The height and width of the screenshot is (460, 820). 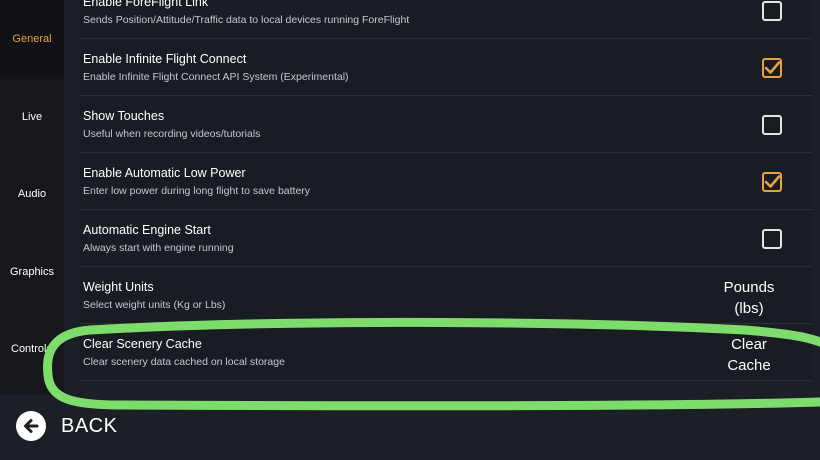 I want to click on weight-units-button: Pounds (lbs), so click(x=749, y=298).